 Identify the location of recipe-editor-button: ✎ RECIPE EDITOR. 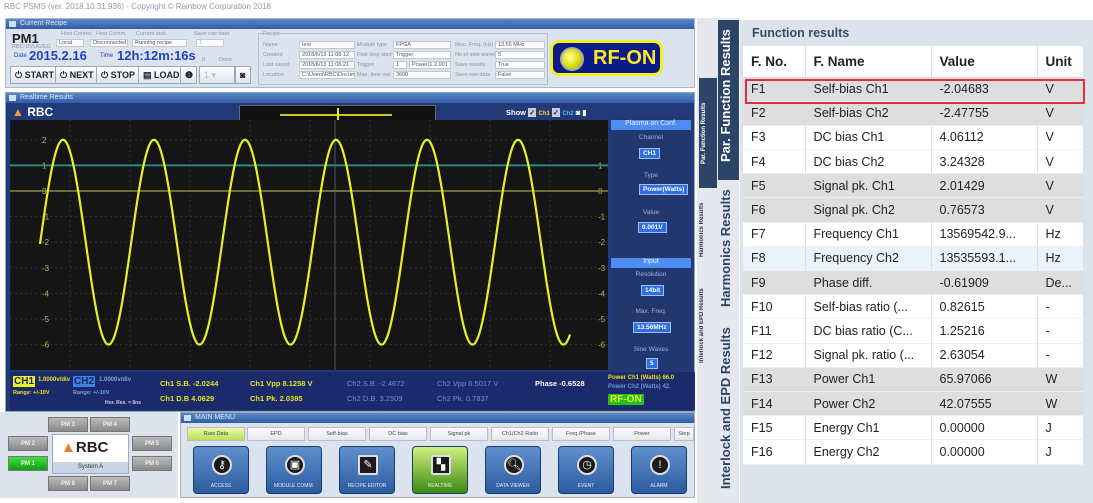
(367, 470).